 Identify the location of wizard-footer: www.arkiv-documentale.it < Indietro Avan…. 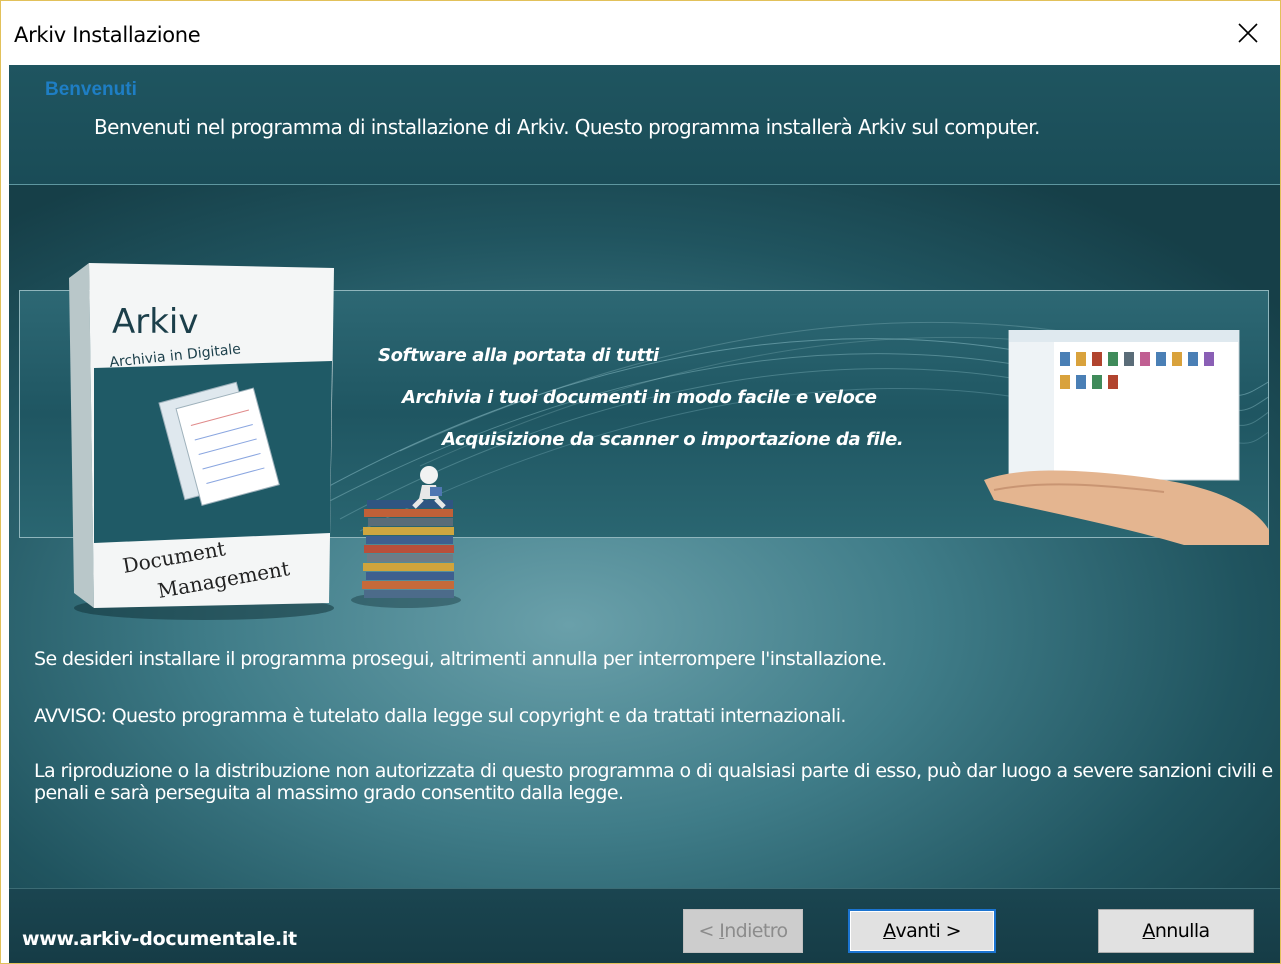
(644, 925).